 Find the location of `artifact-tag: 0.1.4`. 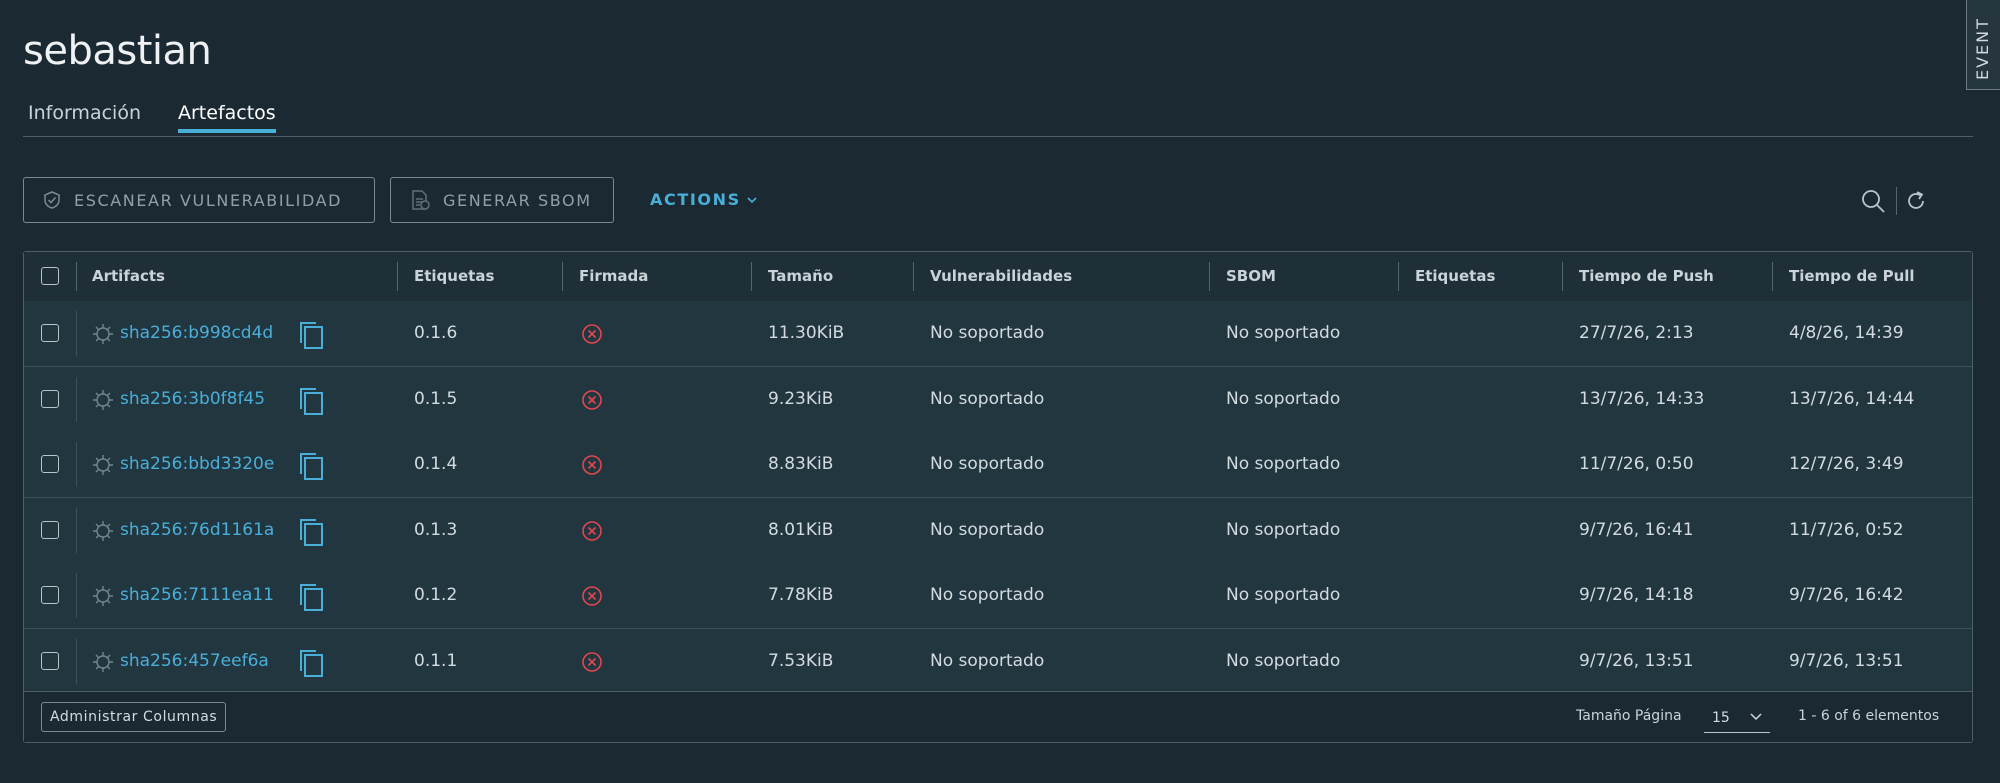

artifact-tag: 0.1.4 is located at coordinates (436, 464).